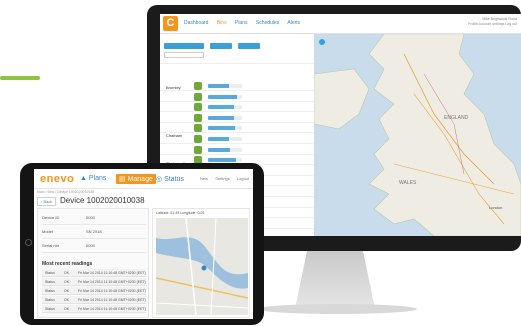 Image resolution: width=521 pixels, height=326 pixels. I want to click on tab-manage: ▤ Manage, so click(136, 179).